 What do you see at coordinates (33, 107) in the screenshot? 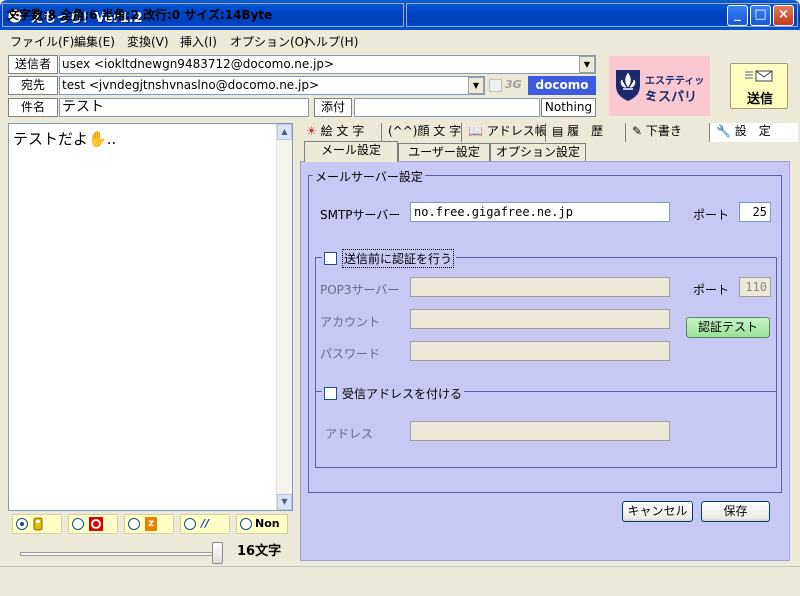
I see `subject-label: 件名` at bounding box center [33, 107].